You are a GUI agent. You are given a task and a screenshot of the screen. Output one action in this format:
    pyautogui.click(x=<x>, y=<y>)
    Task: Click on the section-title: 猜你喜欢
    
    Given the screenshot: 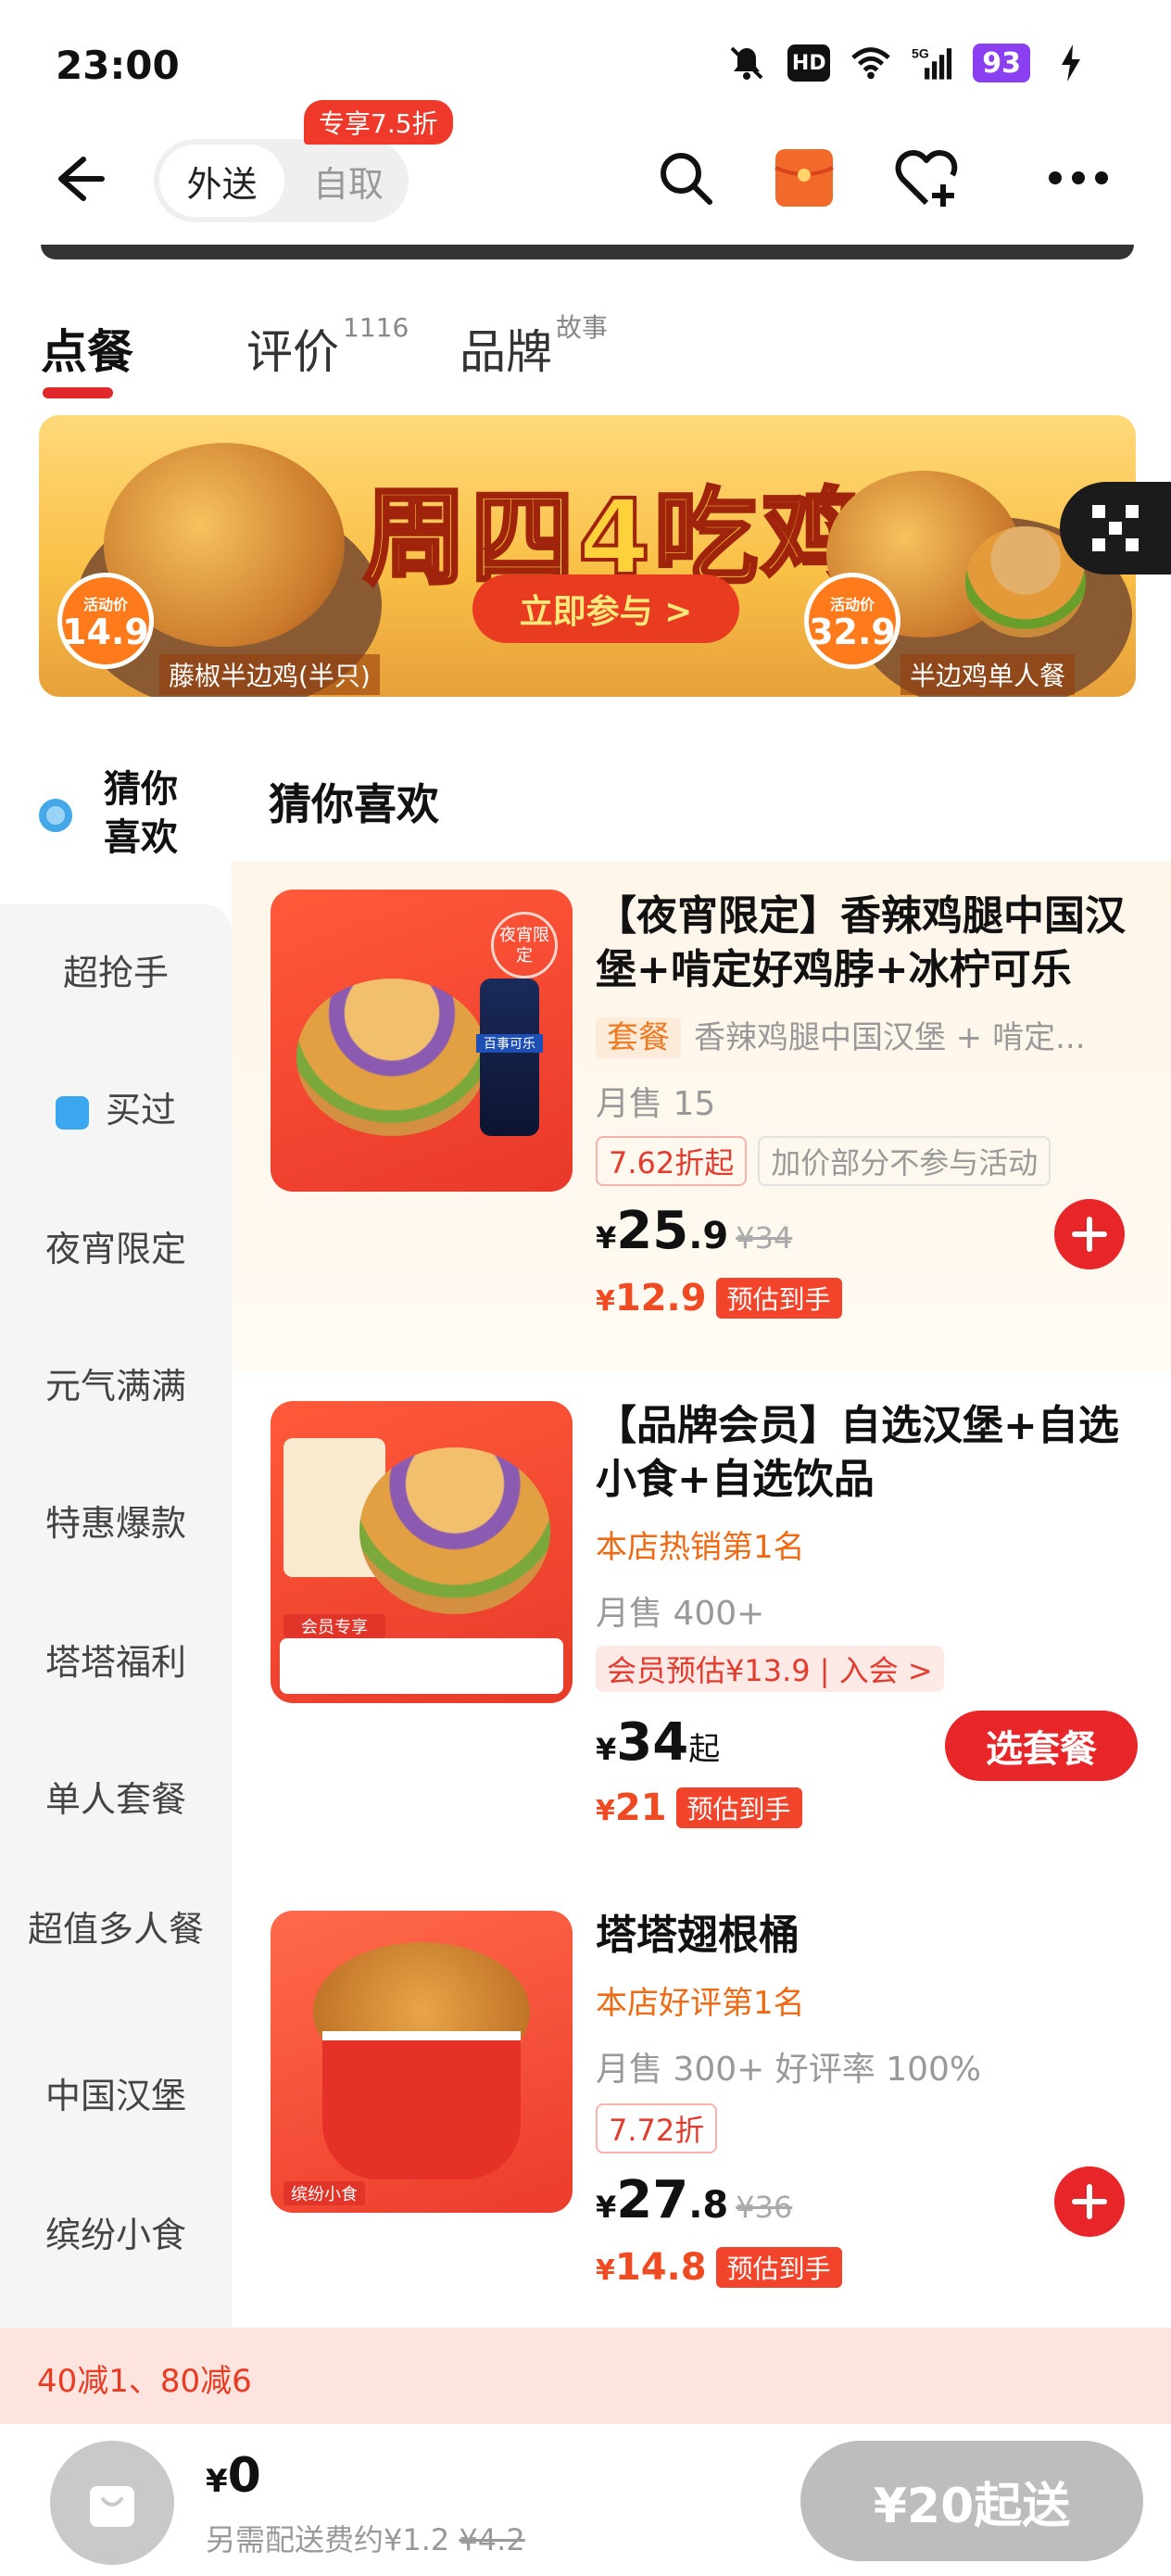 What is the action you would take?
    pyautogui.click(x=354, y=804)
    